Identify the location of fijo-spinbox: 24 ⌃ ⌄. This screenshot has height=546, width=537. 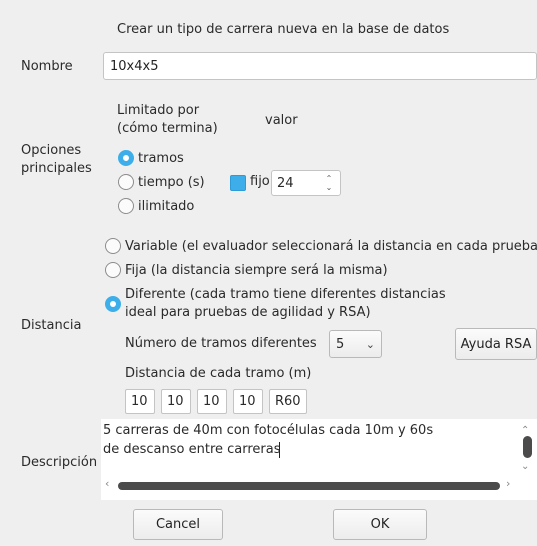
(306, 183).